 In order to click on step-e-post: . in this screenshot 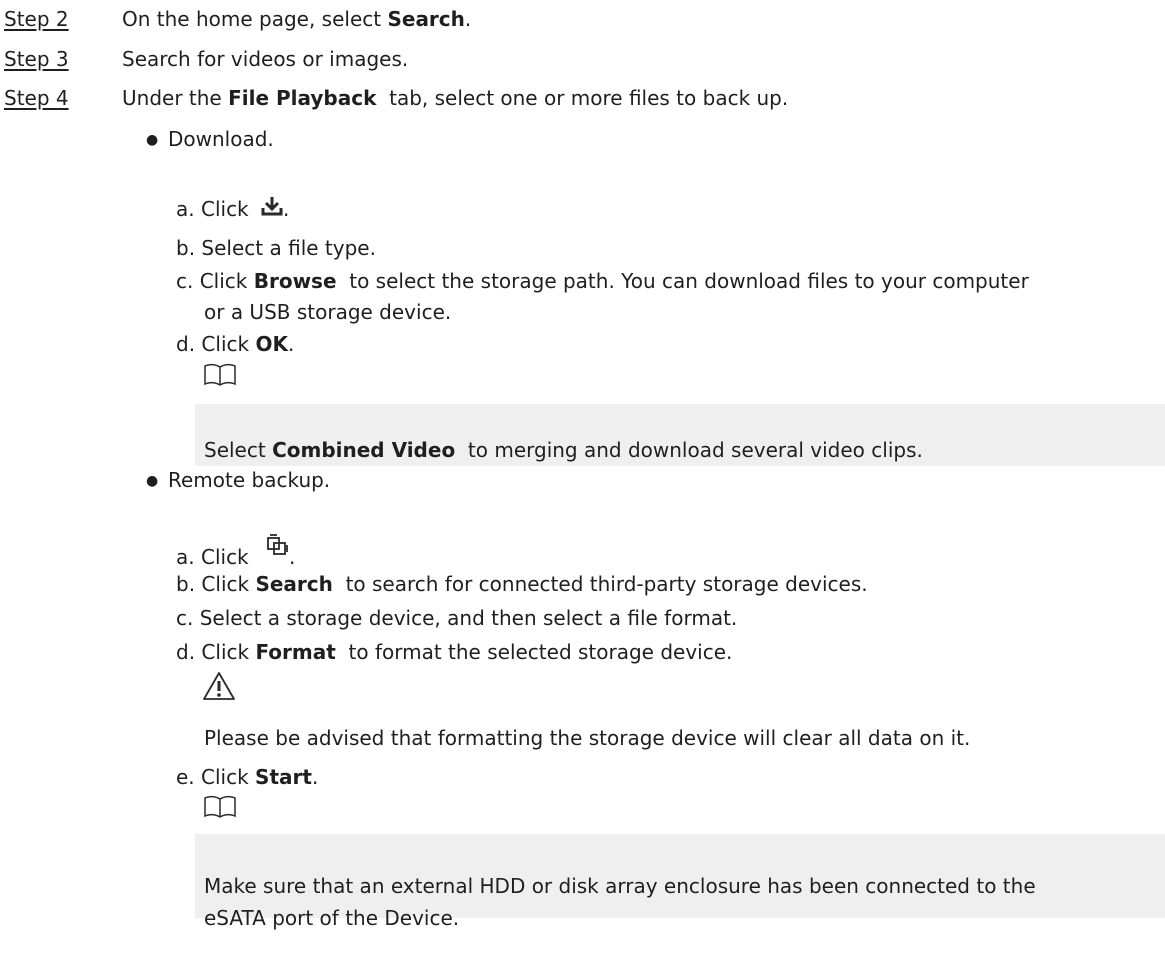, I will do `click(315, 777)`.